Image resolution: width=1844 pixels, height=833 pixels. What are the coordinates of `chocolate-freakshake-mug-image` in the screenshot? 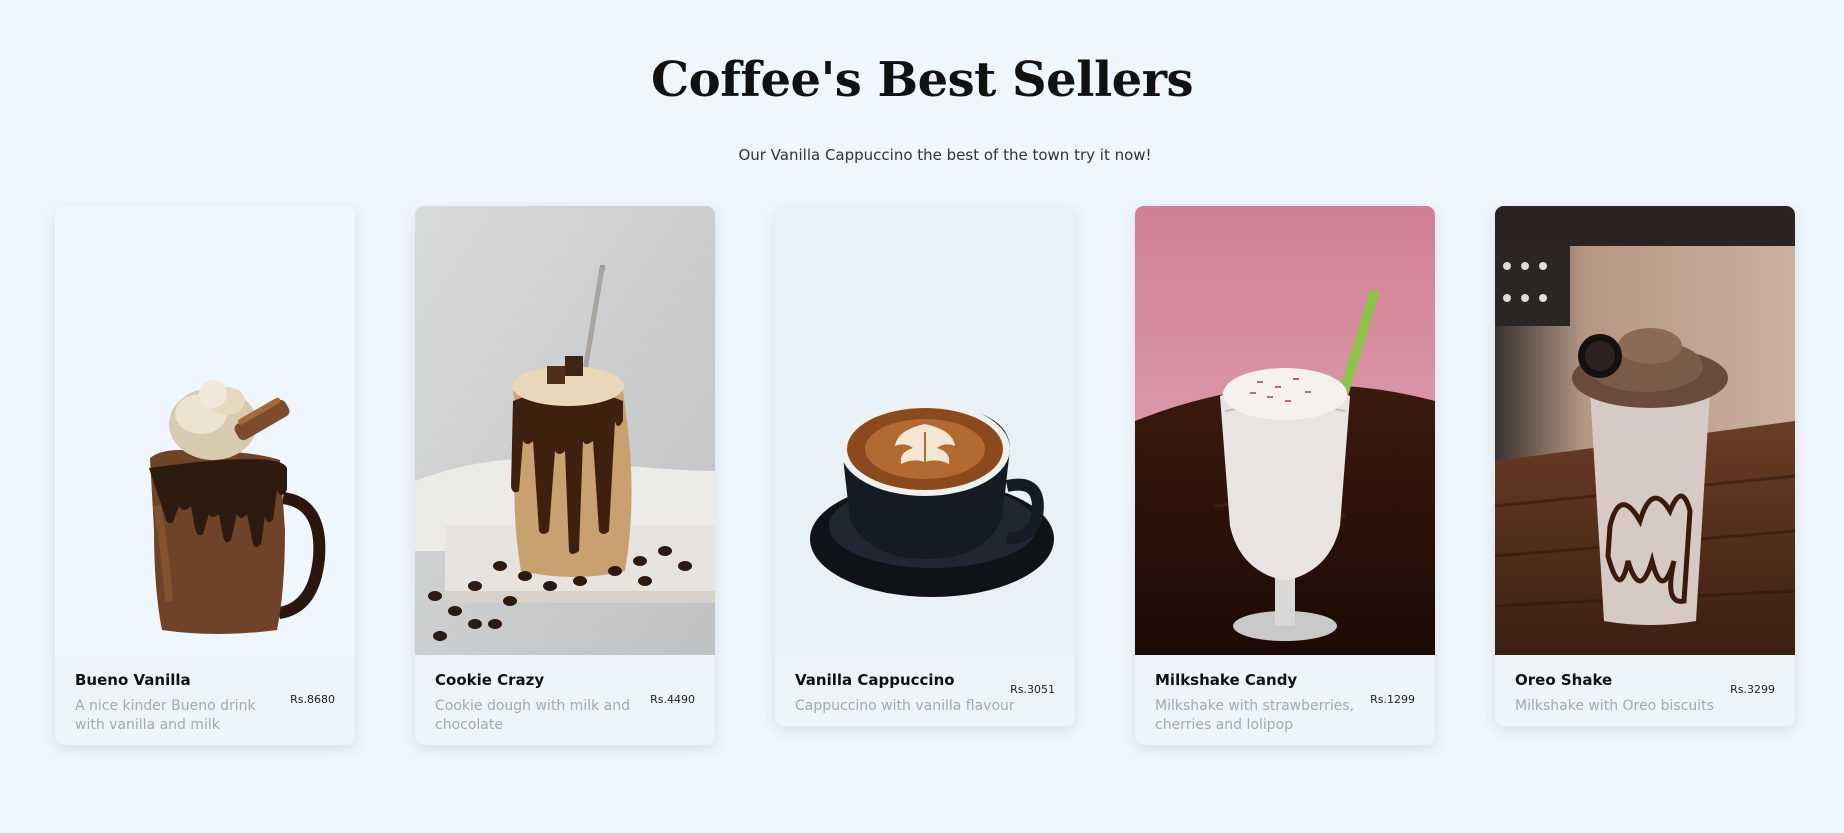 It's located at (205, 430).